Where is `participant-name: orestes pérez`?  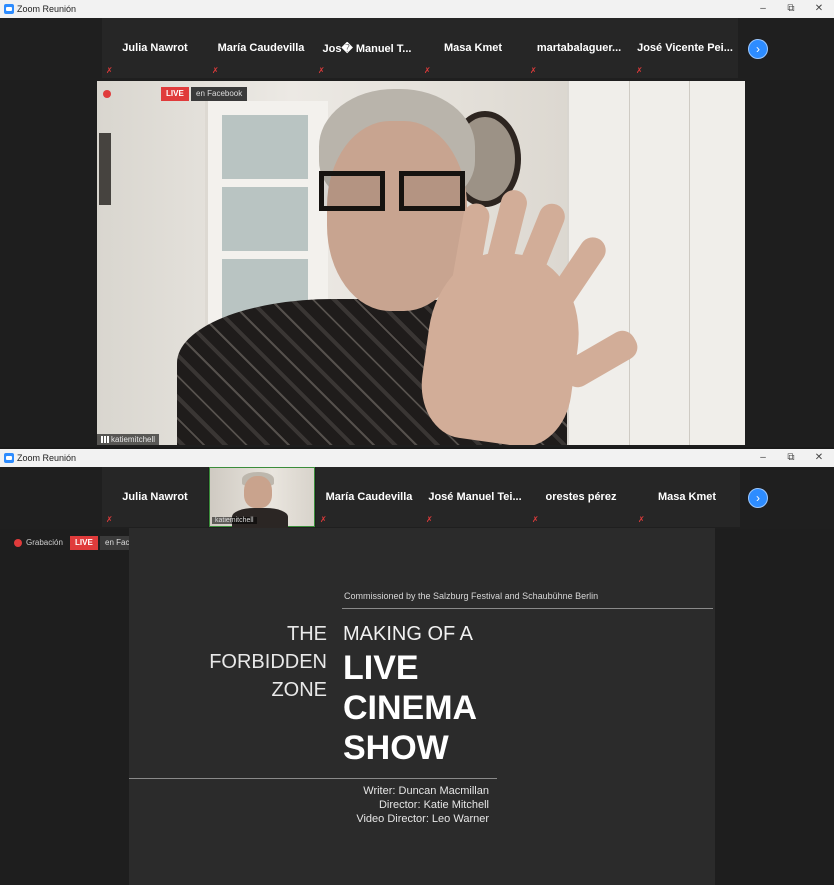
participant-name: orestes pérez is located at coordinates (581, 497).